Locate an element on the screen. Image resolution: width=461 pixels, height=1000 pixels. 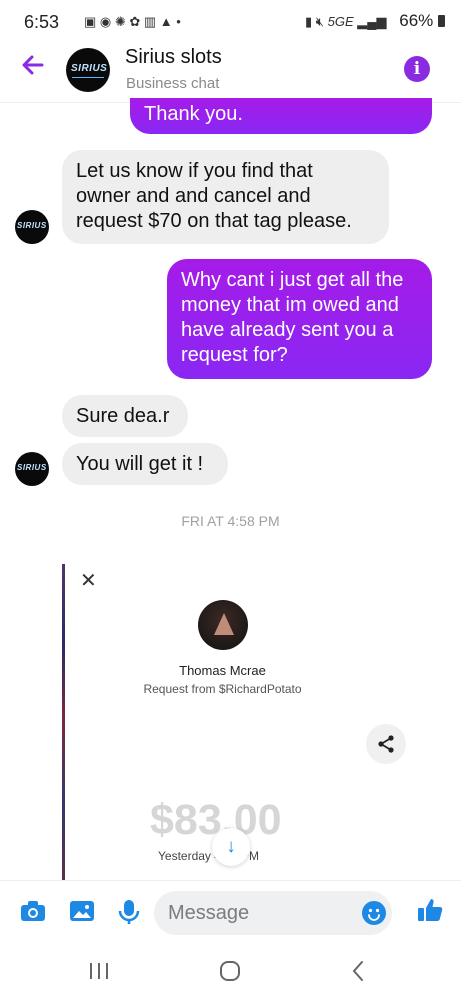
home-icon is located at coordinates (230, 973).